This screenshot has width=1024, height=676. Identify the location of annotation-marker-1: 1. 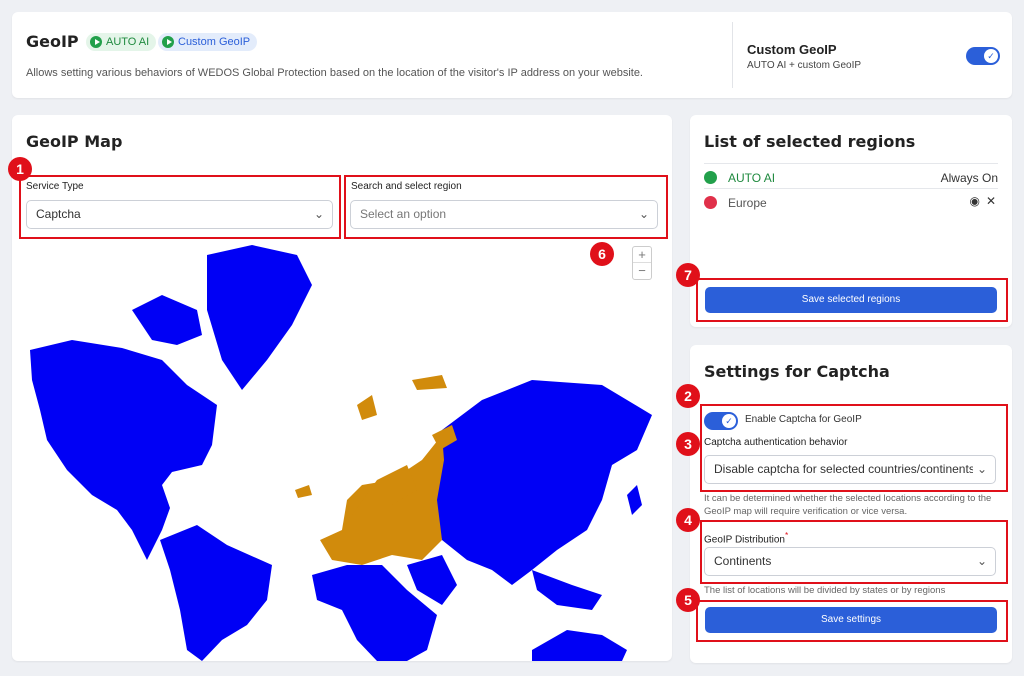
(20, 169).